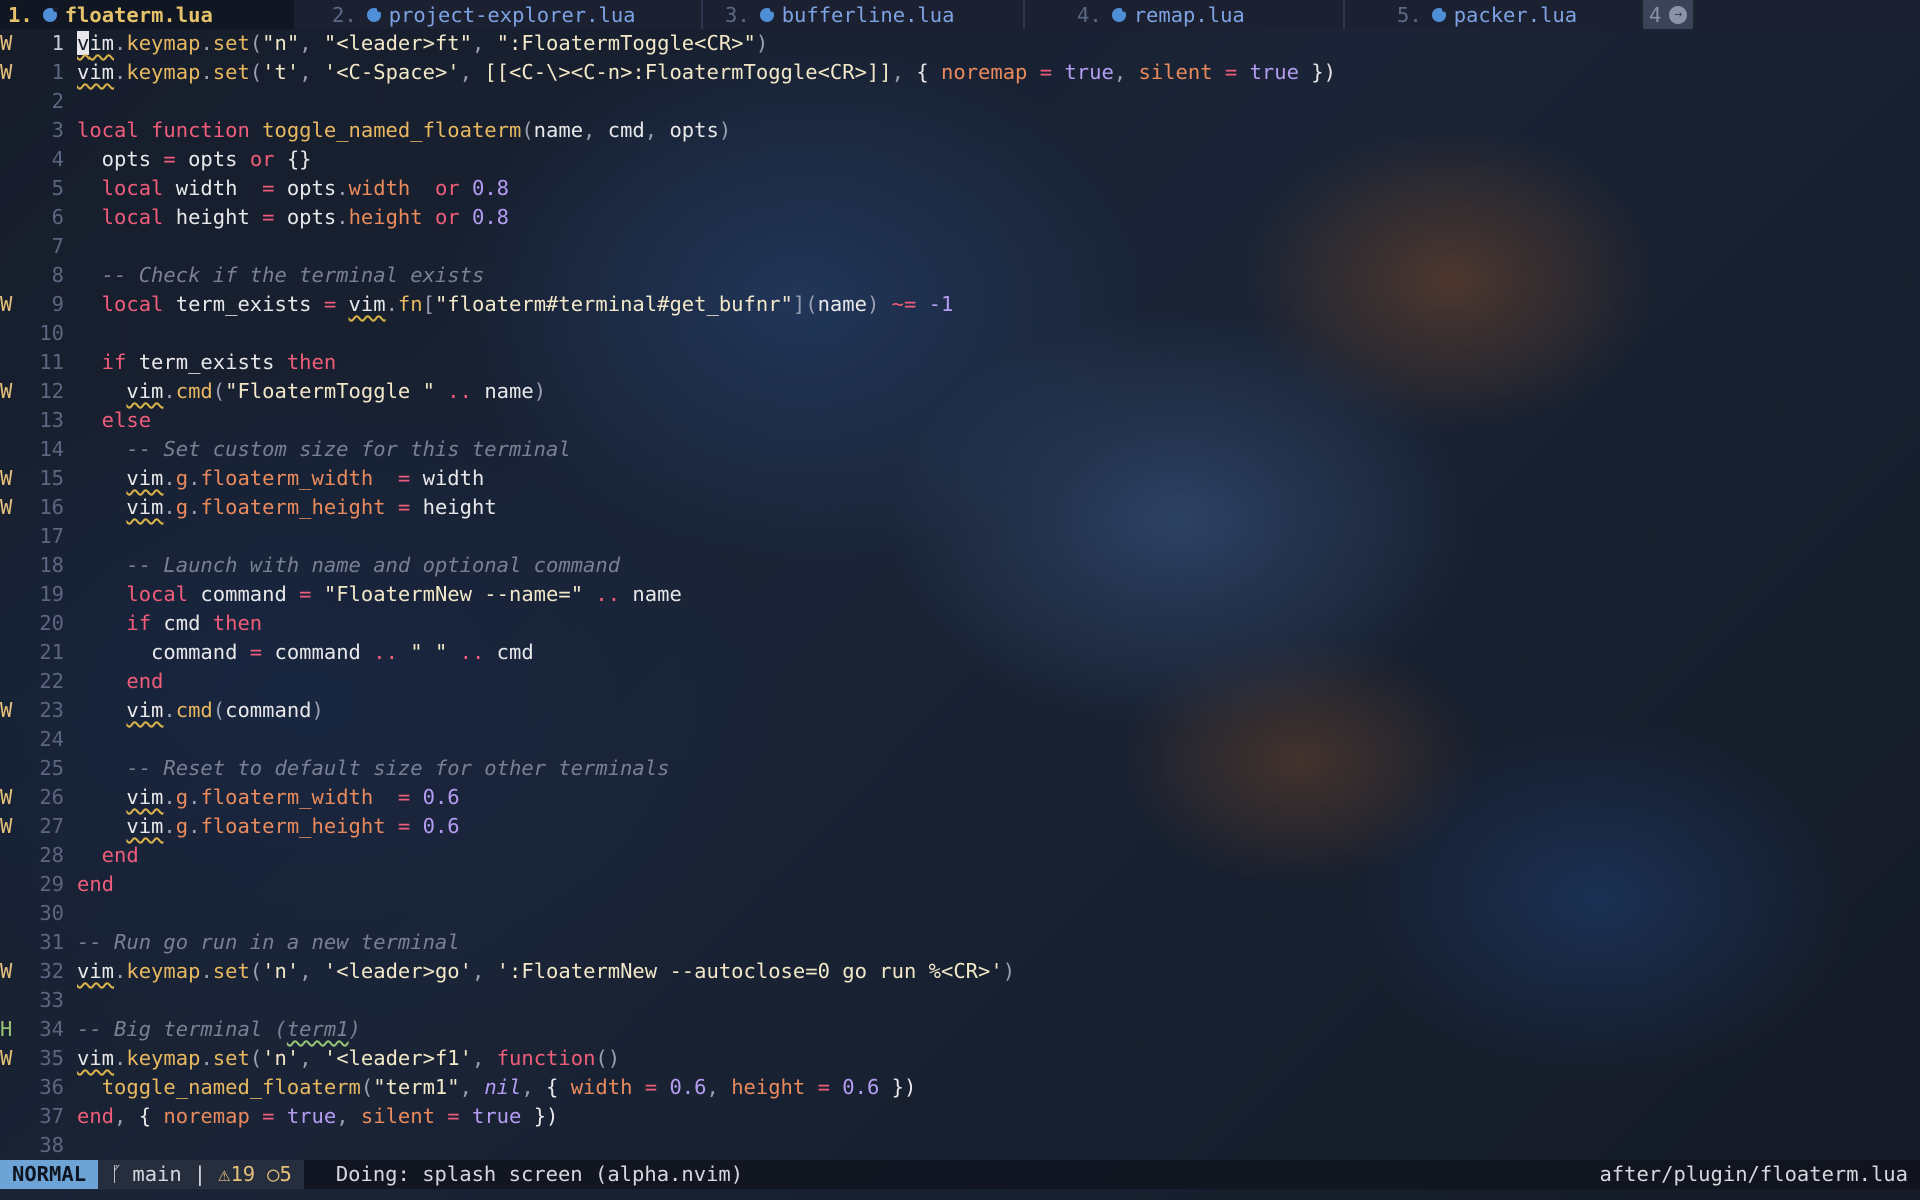  What do you see at coordinates (453, 594) in the screenshot?
I see `code-token: "FloatermNew --name="` at bounding box center [453, 594].